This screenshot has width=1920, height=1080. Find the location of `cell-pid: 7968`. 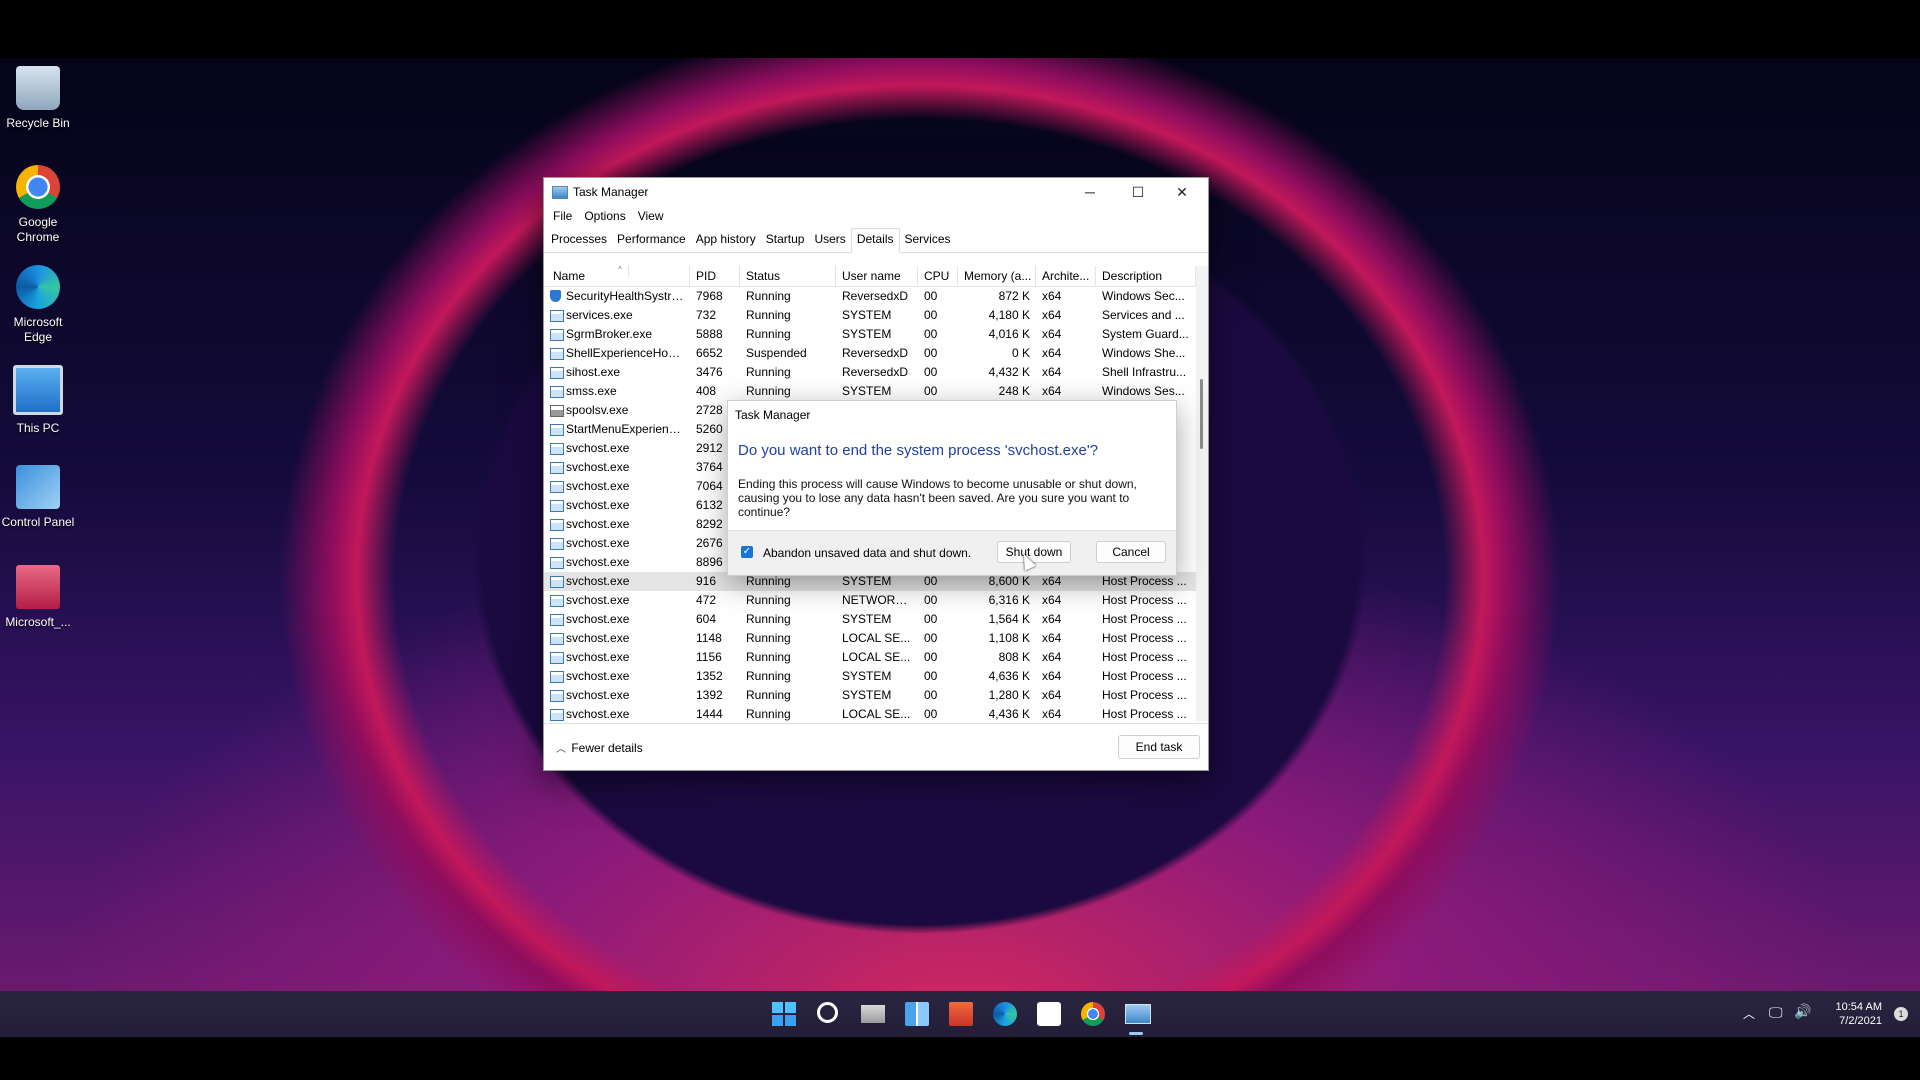

cell-pid: 7968 is located at coordinates (709, 296).